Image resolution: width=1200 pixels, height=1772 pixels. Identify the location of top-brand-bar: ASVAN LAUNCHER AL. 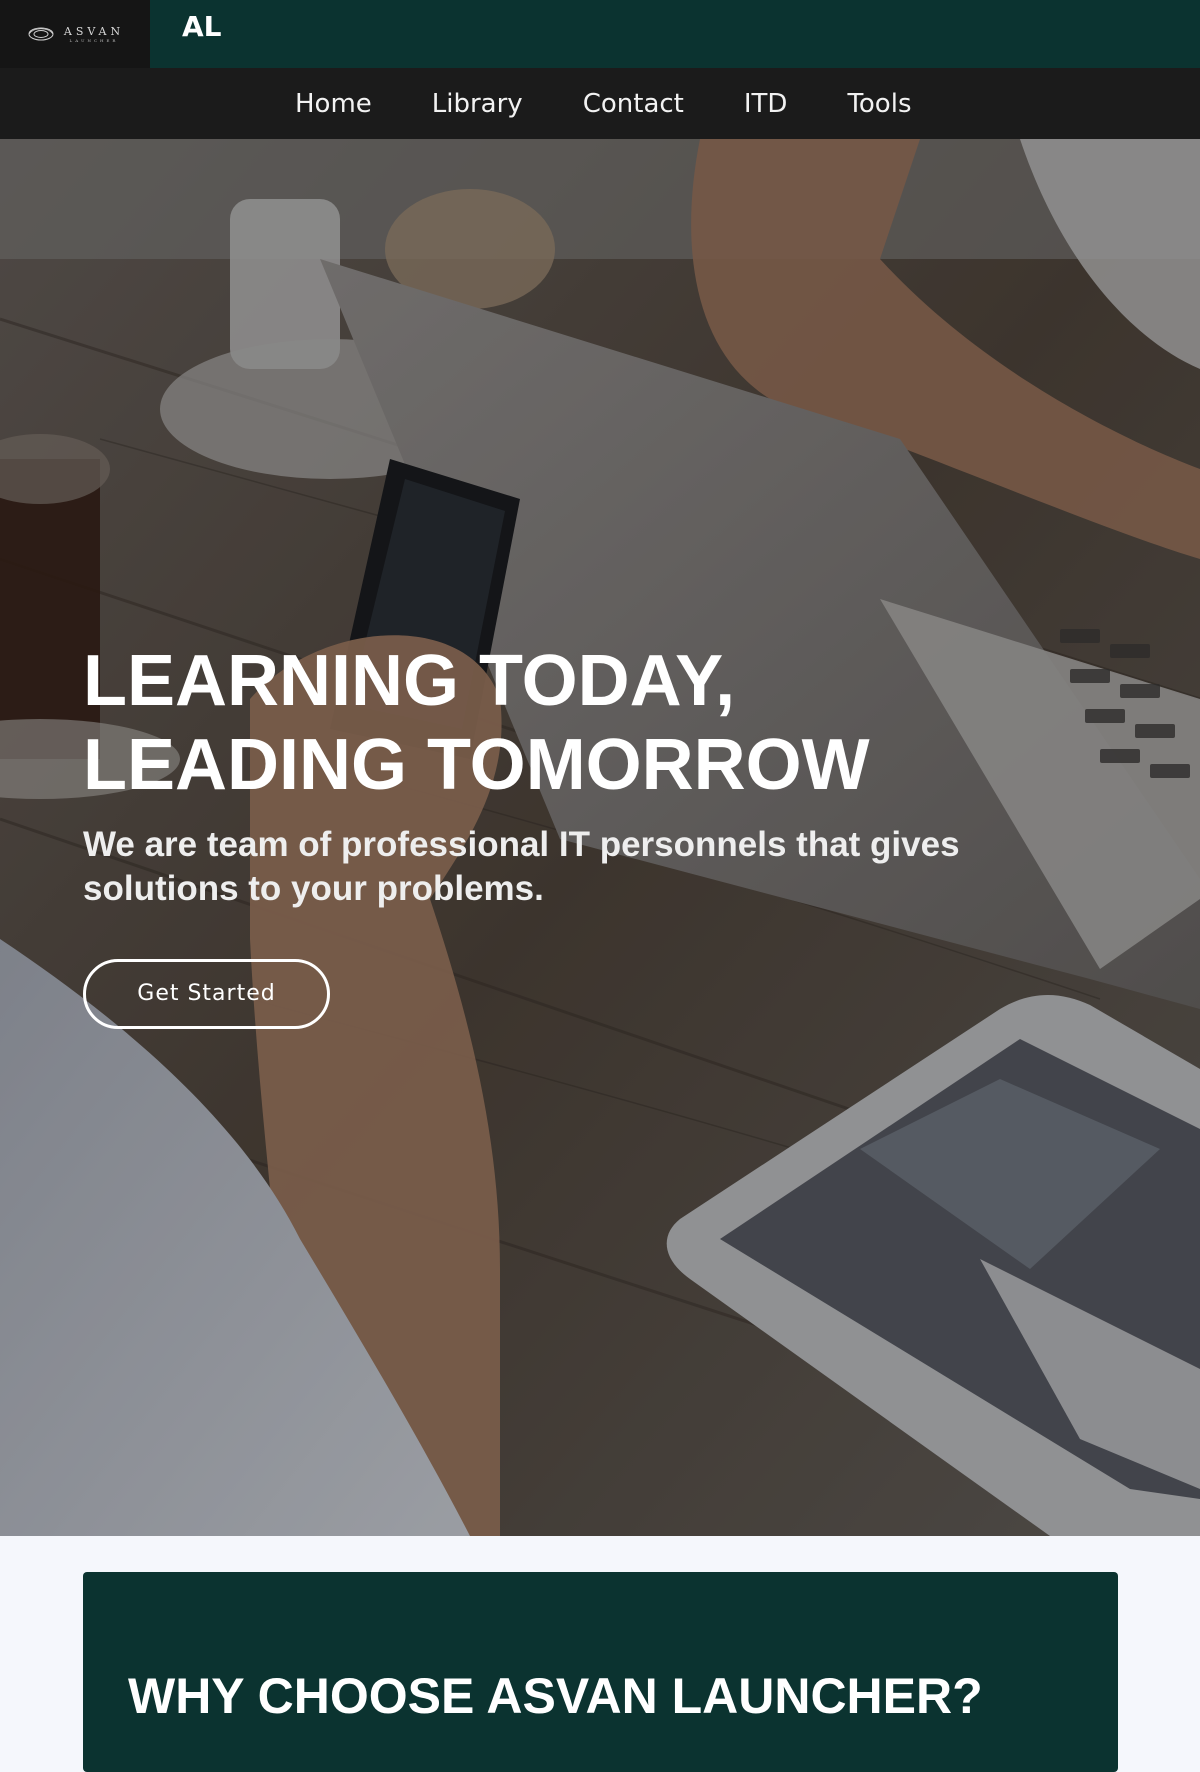
(600, 34).